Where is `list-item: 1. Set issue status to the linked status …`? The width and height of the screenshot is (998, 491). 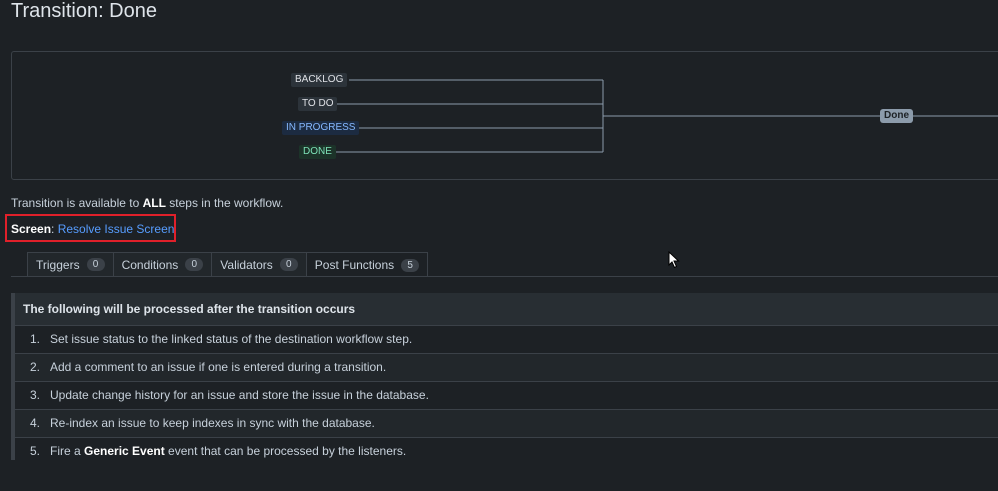
list-item: 1. Set issue status to the linked status … is located at coordinates (506, 339).